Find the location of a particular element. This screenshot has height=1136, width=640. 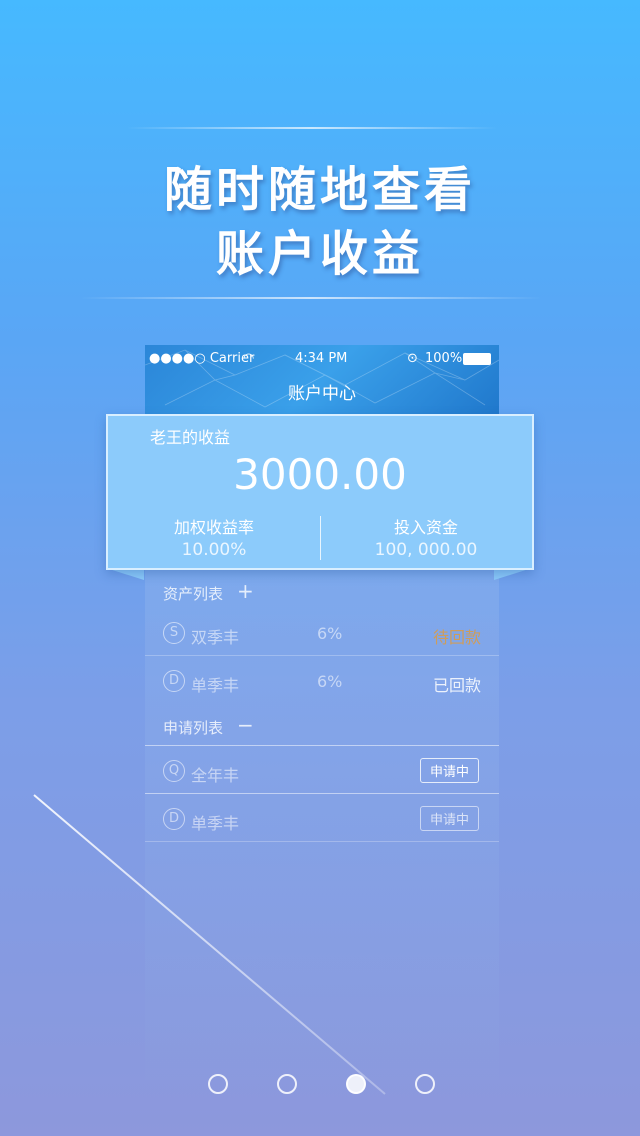

application-list-toggle: − is located at coordinates (245, 725).